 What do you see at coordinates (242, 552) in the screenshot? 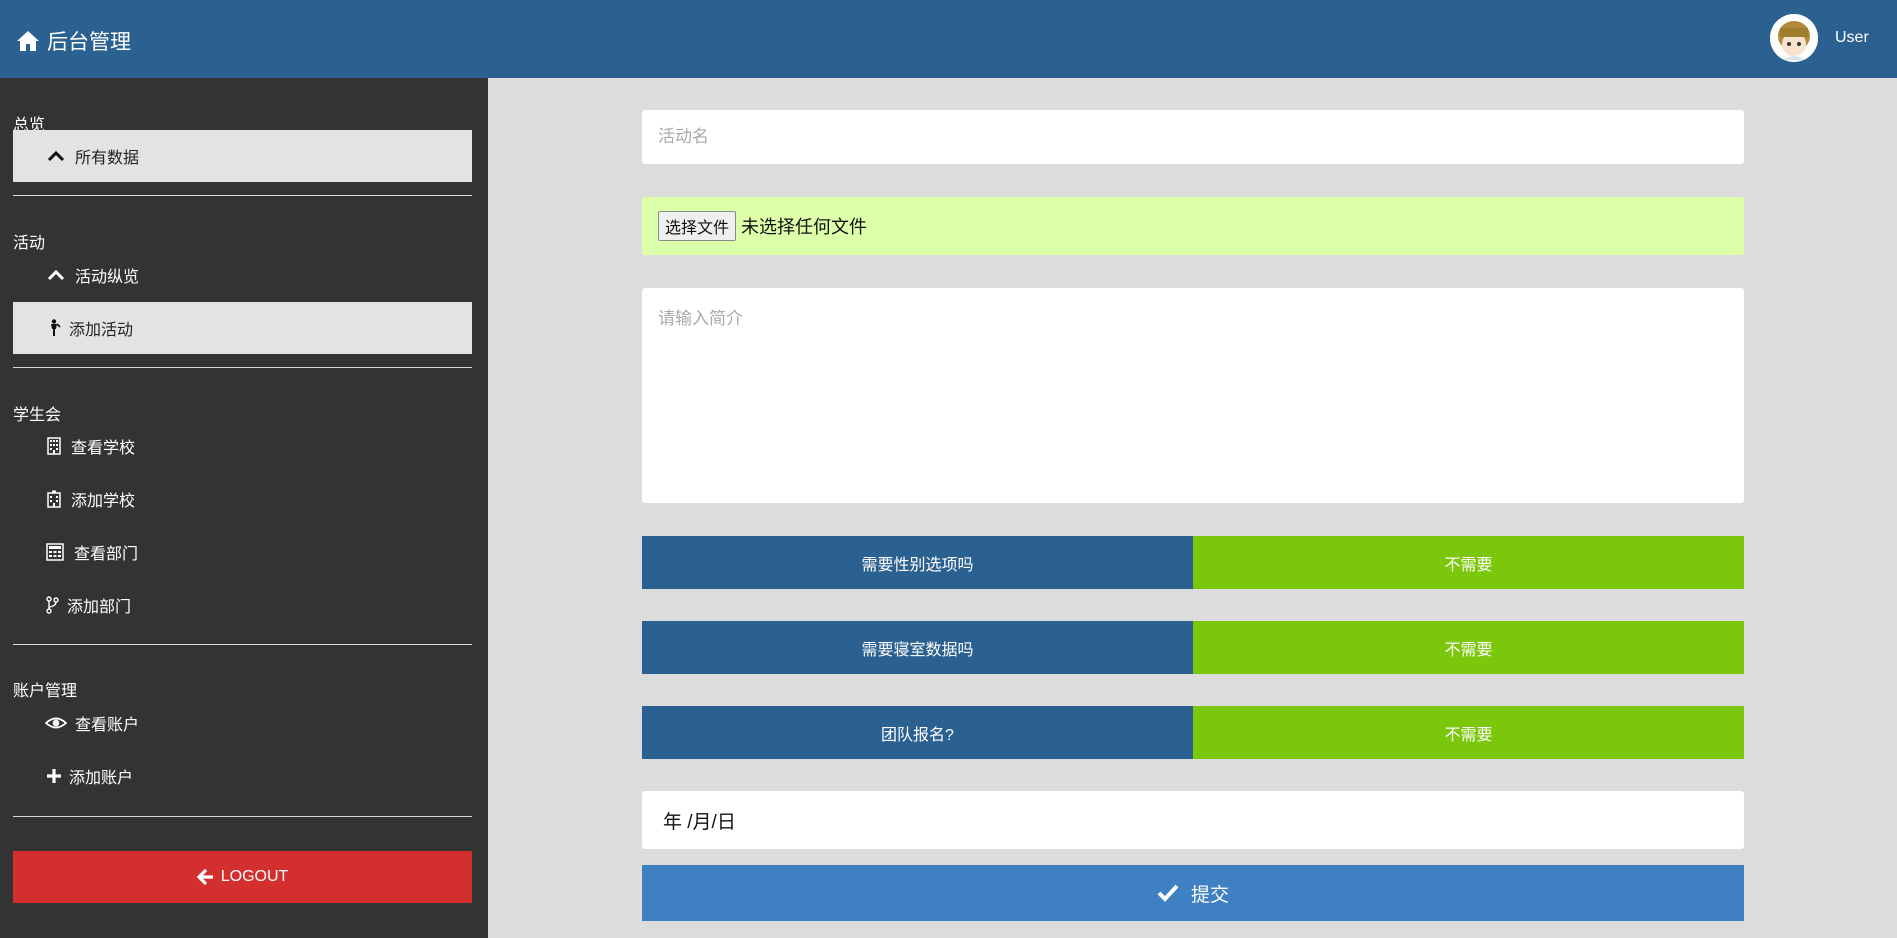
I see `sidebar-item-view-department: 查看部门` at bounding box center [242, 552].